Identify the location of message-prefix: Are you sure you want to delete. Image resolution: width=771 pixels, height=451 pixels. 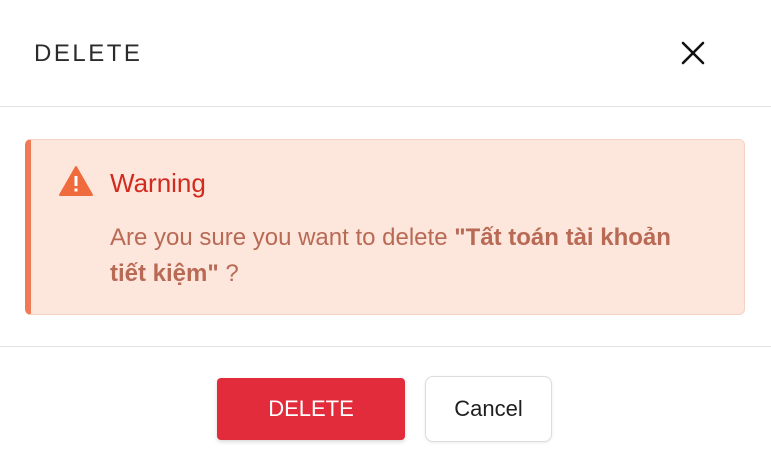
(282, 237).